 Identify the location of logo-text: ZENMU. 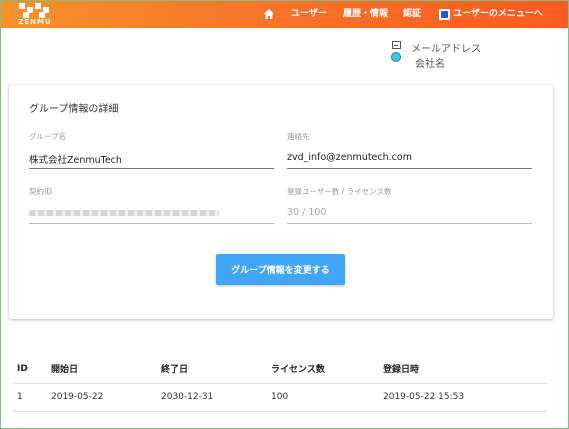
(35, 22).